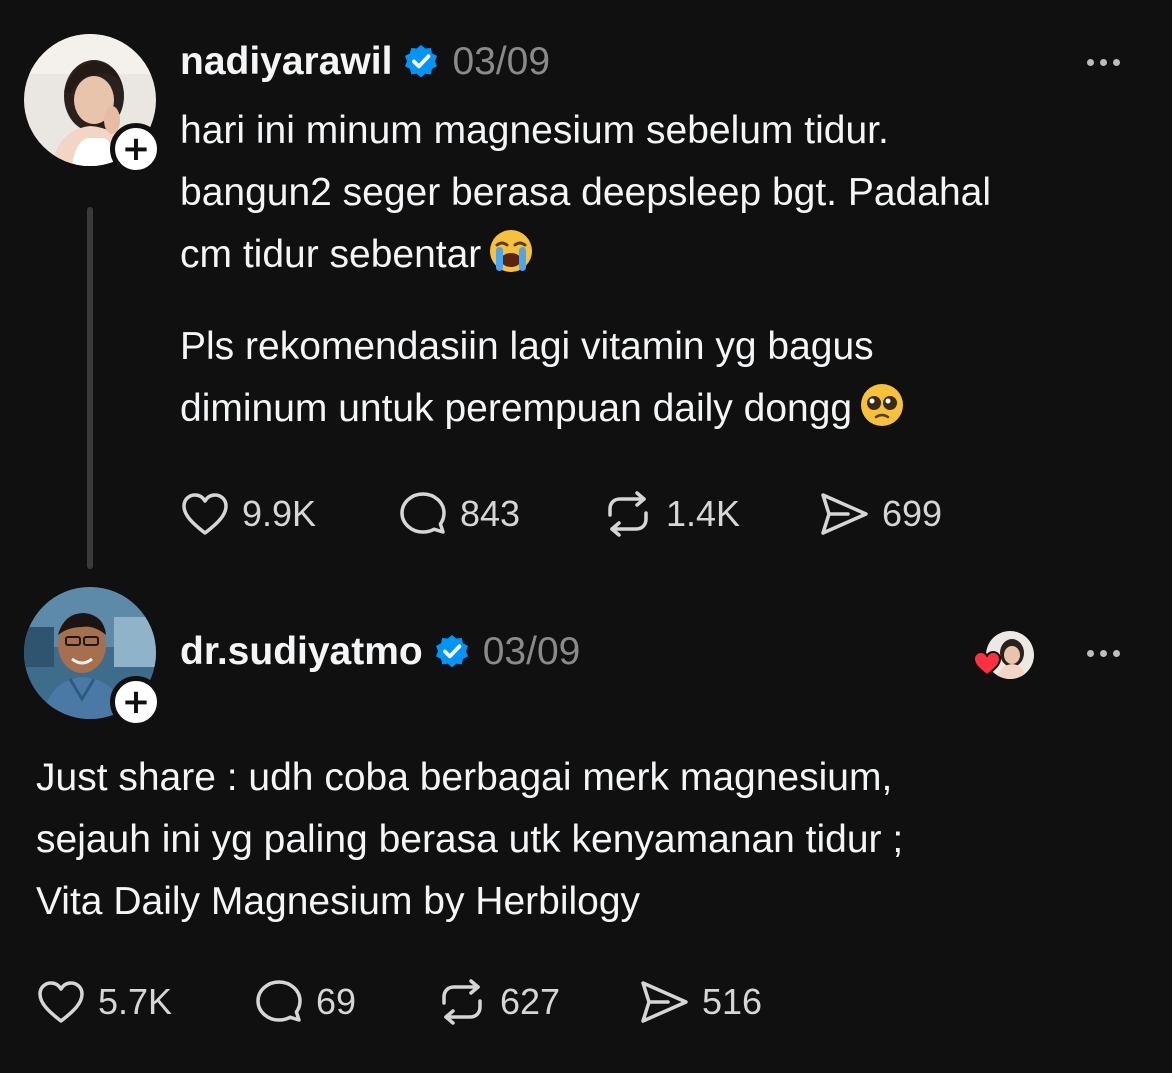 This screenshot has height=1073, width=1172. Describe the element at coordinates (336, 1001) in the screenshot. I see `reply-count: 69` at that location.